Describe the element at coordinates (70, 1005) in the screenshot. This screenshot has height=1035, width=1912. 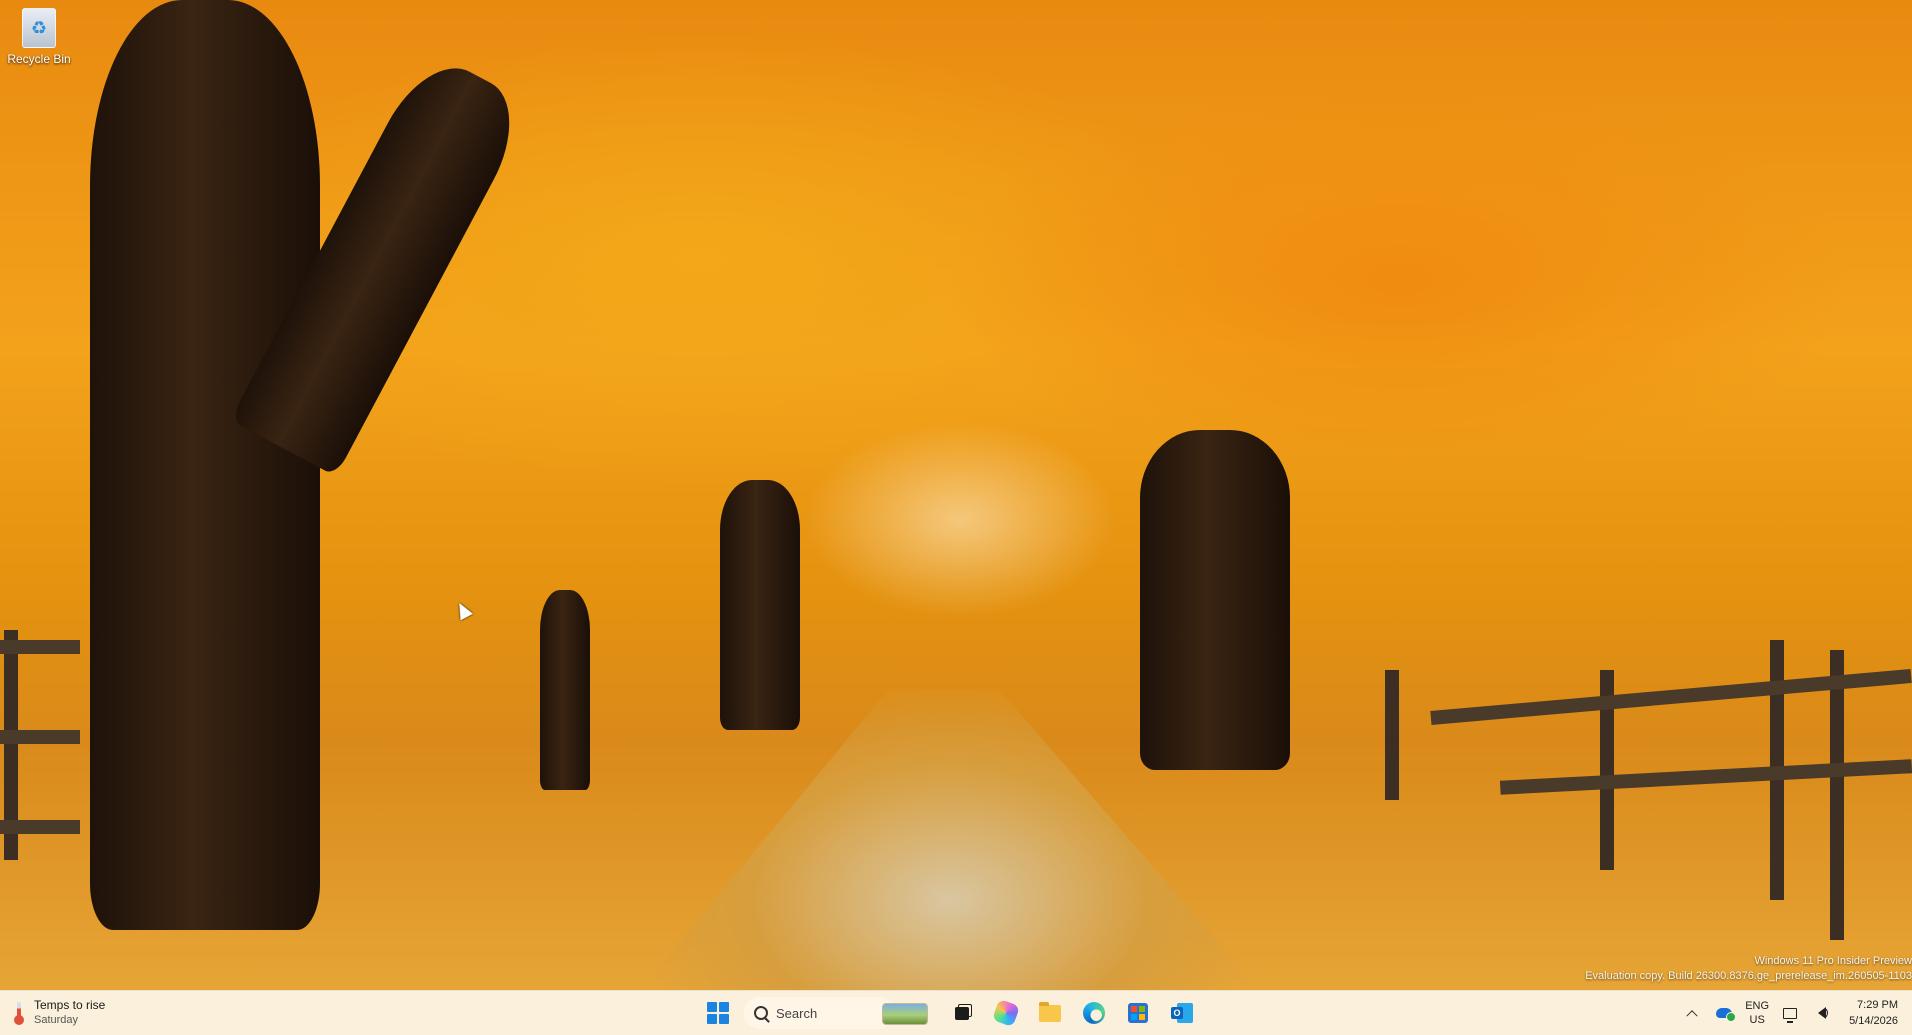
I see `weather-title: Temps to rise` at that location.